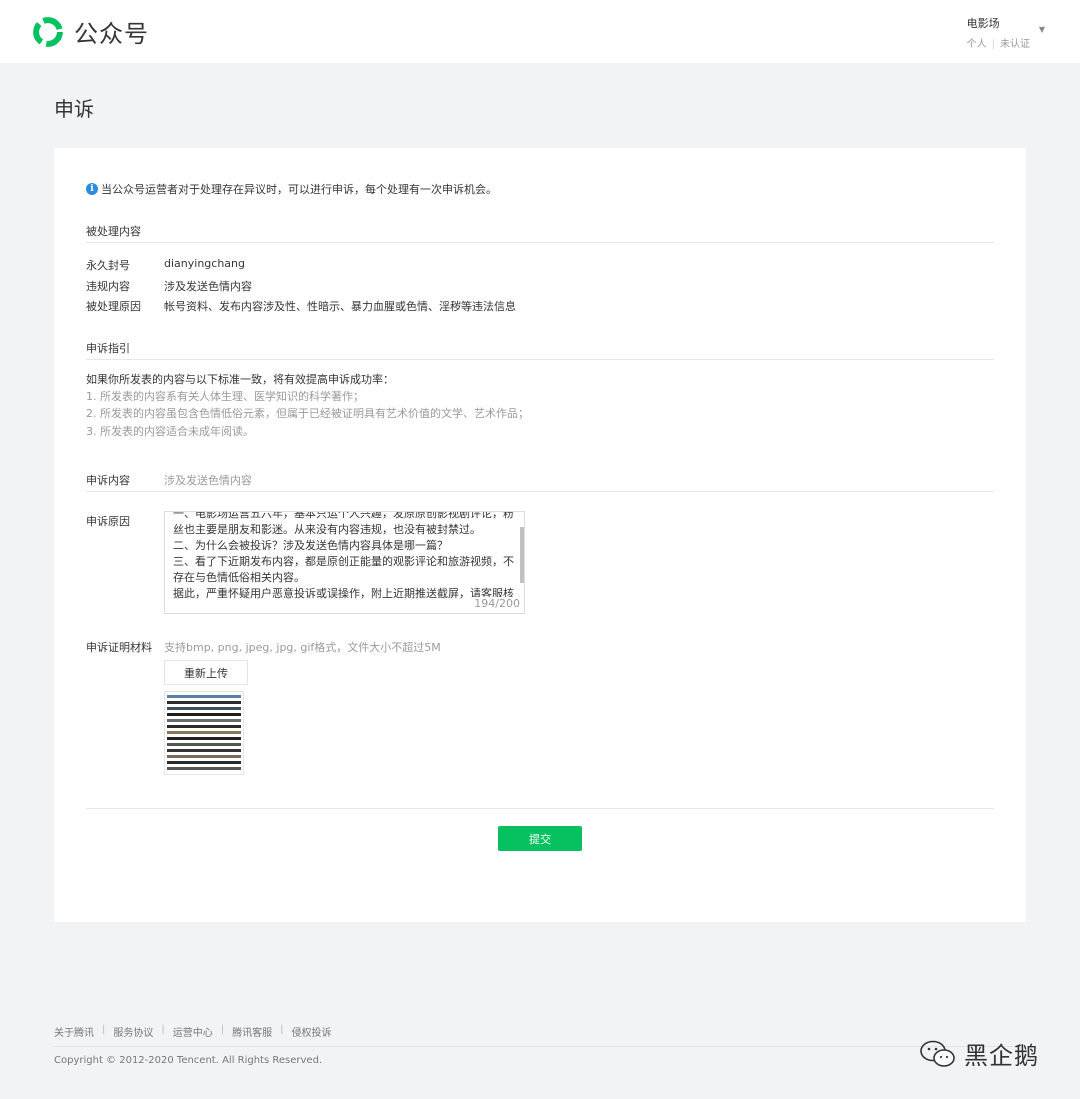 This screenshot has width=1080, height=1099. I want to click on char-count: 194/200, so click(496, 603).